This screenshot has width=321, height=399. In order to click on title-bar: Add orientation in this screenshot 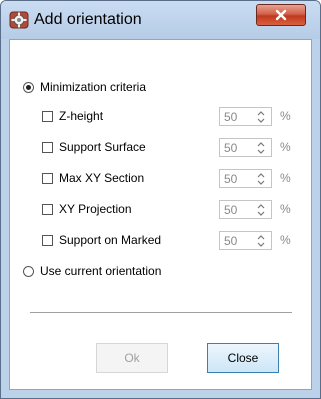, I will do `click(160, 20)`.